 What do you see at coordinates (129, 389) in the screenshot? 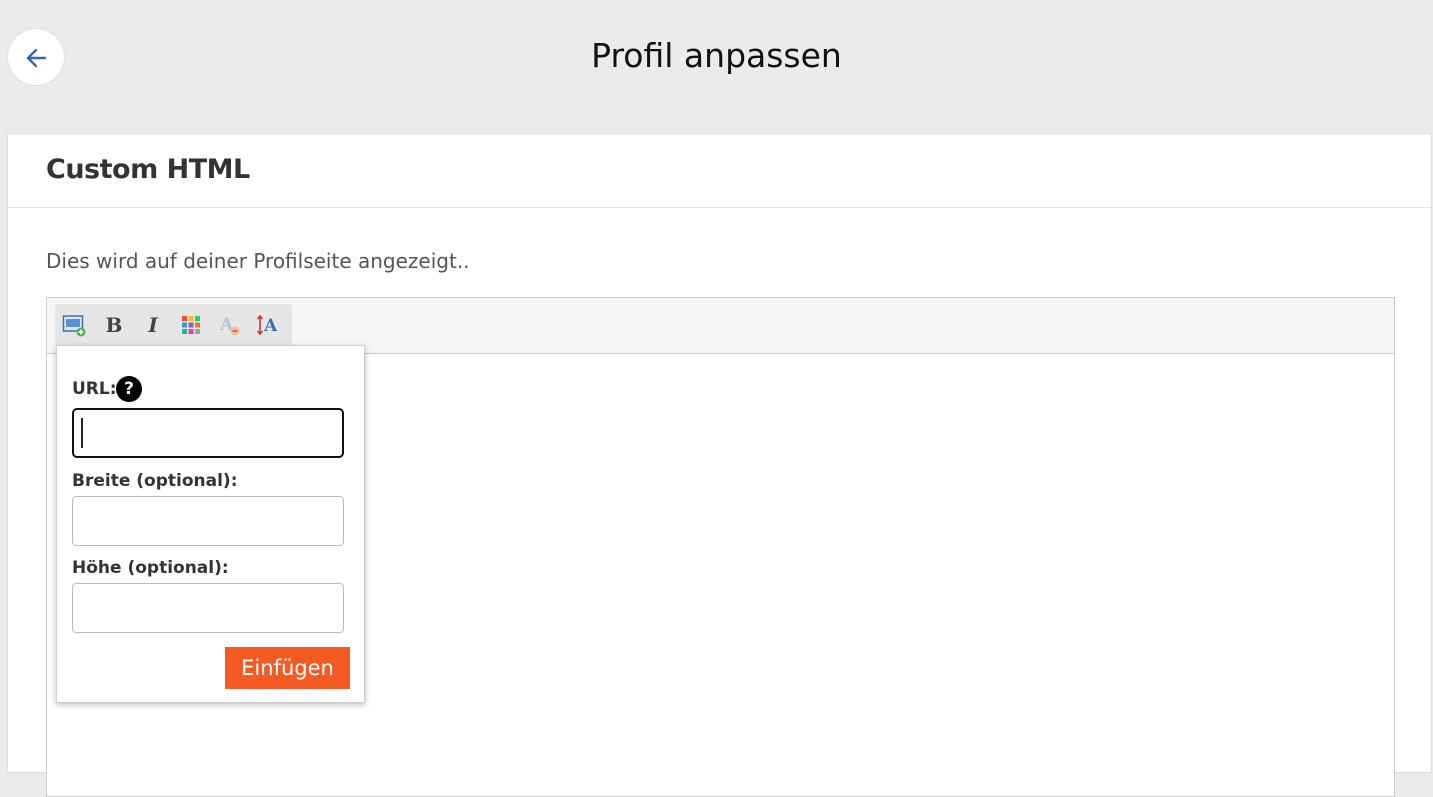
I see `help-icon: ?` at bounding box center [129, 389].